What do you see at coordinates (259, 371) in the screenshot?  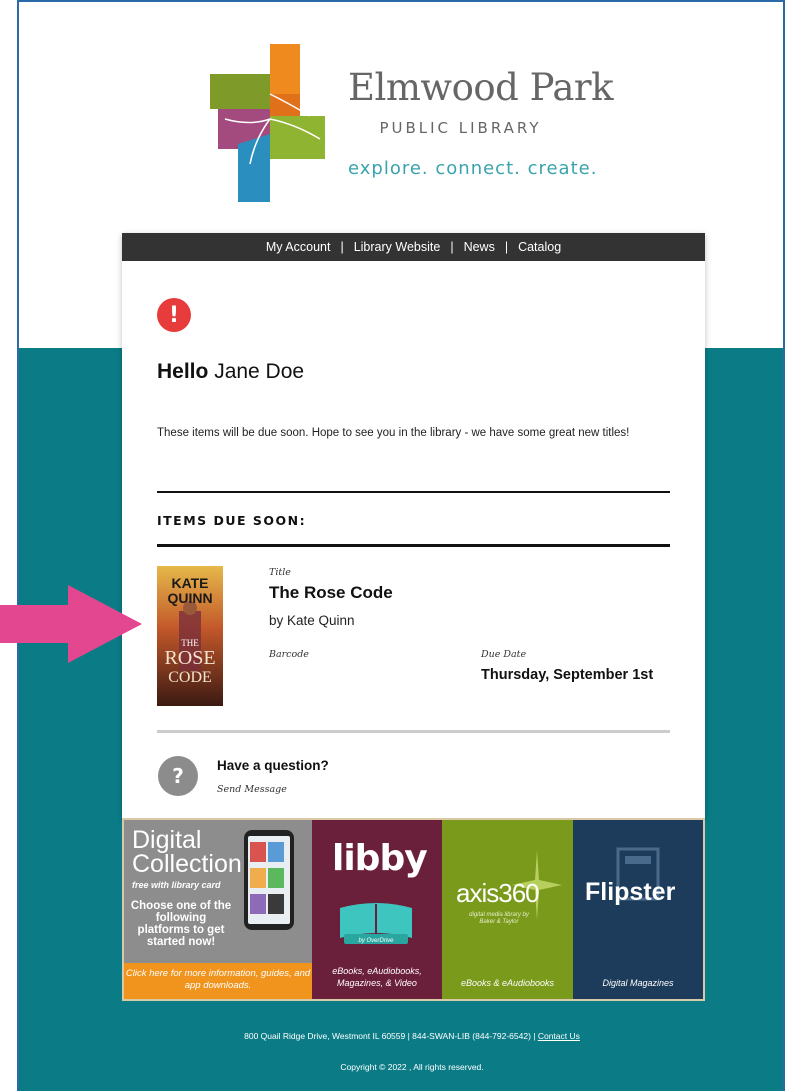 I see `greeting-name: Jane Doe` at bounding box center [259, 371].